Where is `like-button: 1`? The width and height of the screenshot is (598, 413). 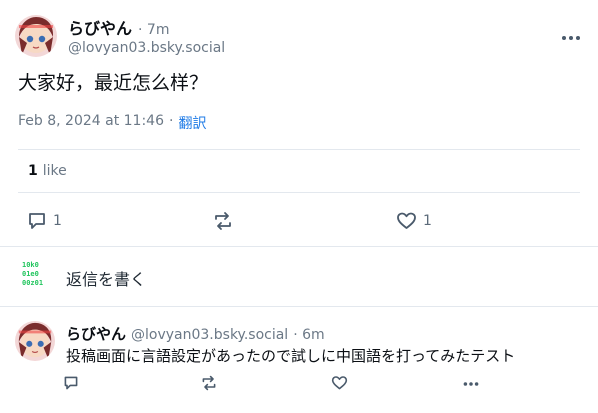 like-button: 1 is located at coordinates (414, 221).